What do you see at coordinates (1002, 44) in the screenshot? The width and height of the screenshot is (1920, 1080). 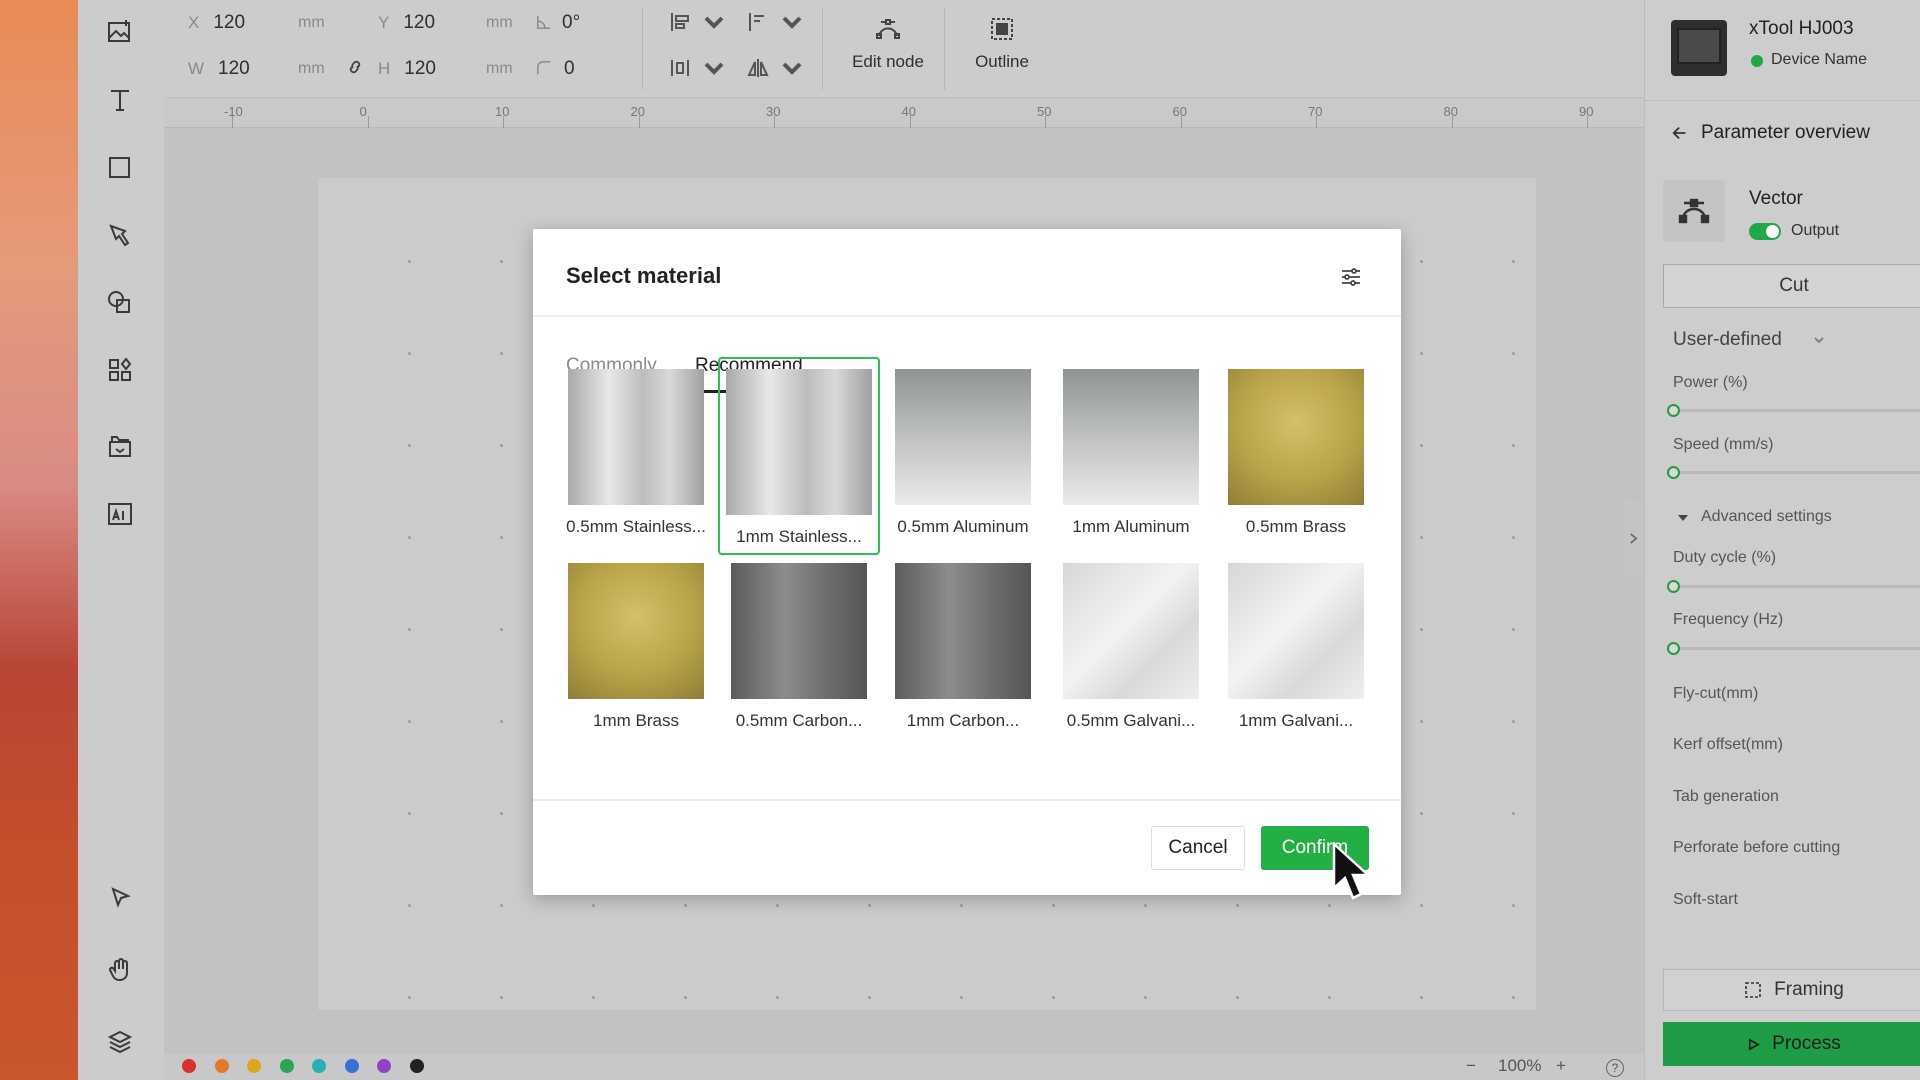 I see `outline-button: Outline` at bounding box center [1002, 44].